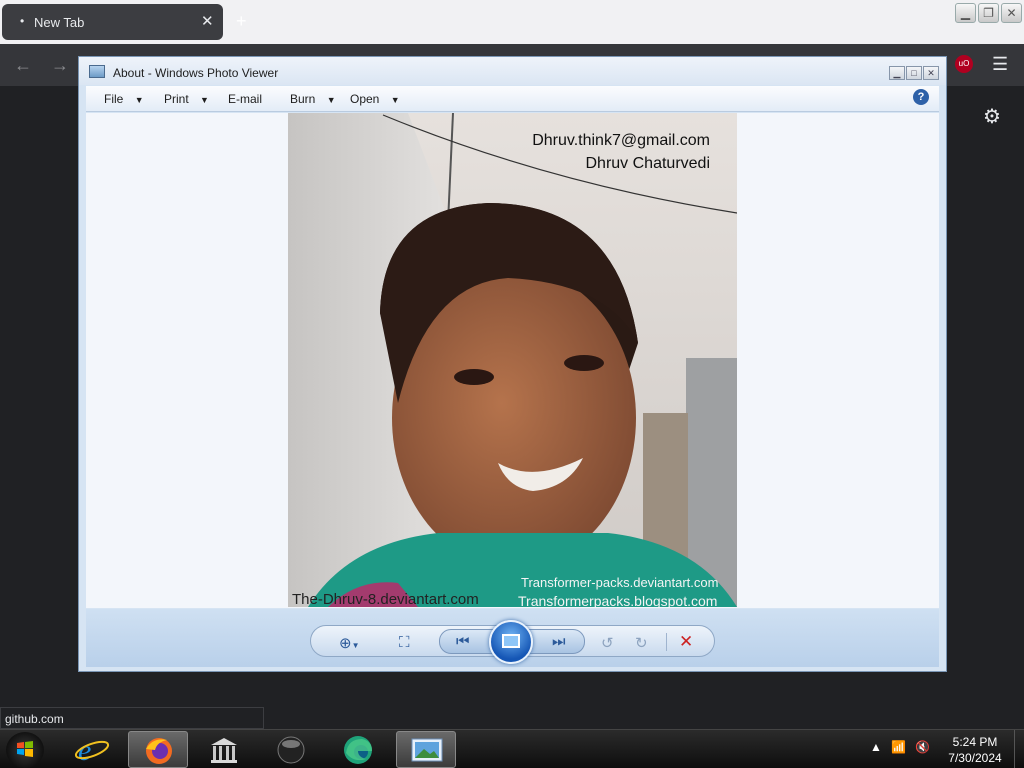 The height and width of the screenshot is (768, 1024). What do you see at coordinates (898, 747) in the screenshot?
I see `network-icon: 📶` at bounding box center [898, 747].